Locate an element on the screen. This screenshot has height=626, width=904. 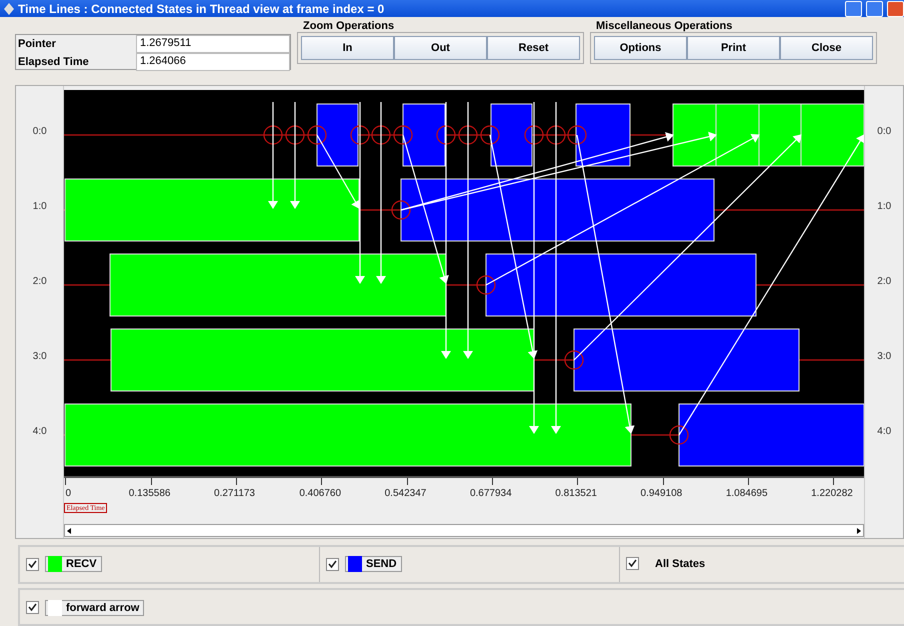
readout-field: 1.2679511 is located at coordinates (213, 44).